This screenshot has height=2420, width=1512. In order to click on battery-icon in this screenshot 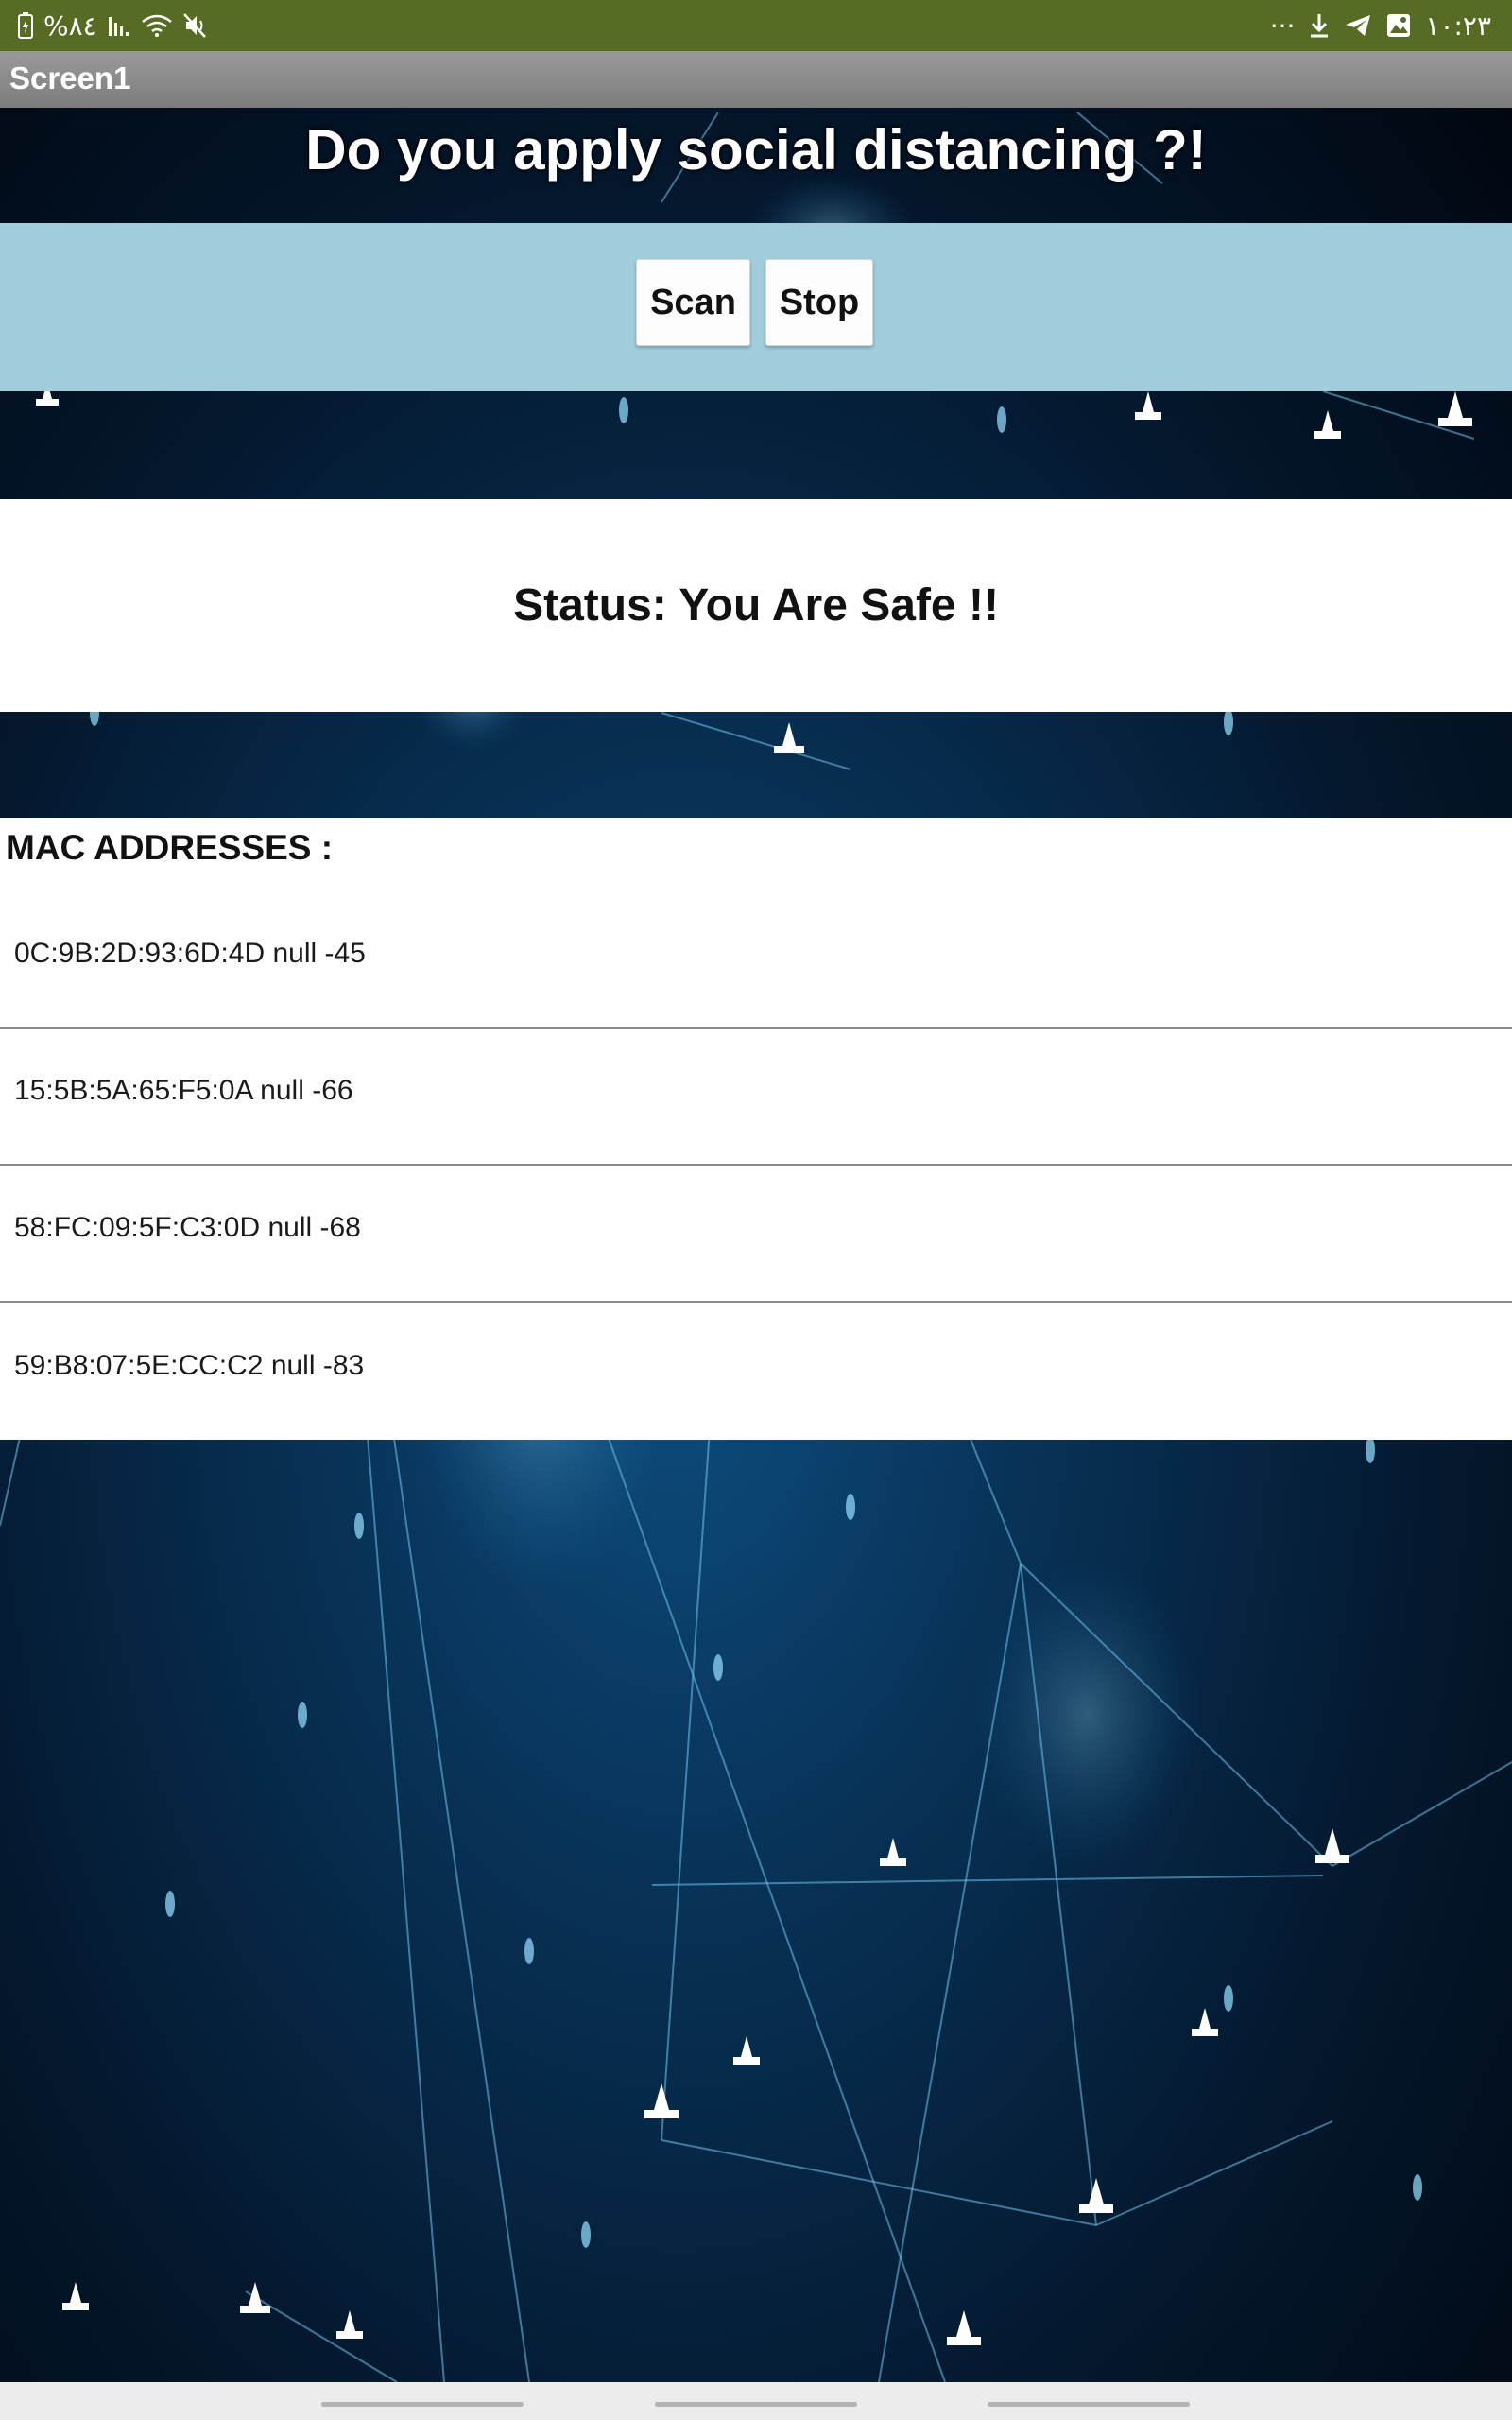, I will do `click(25, 26)`.